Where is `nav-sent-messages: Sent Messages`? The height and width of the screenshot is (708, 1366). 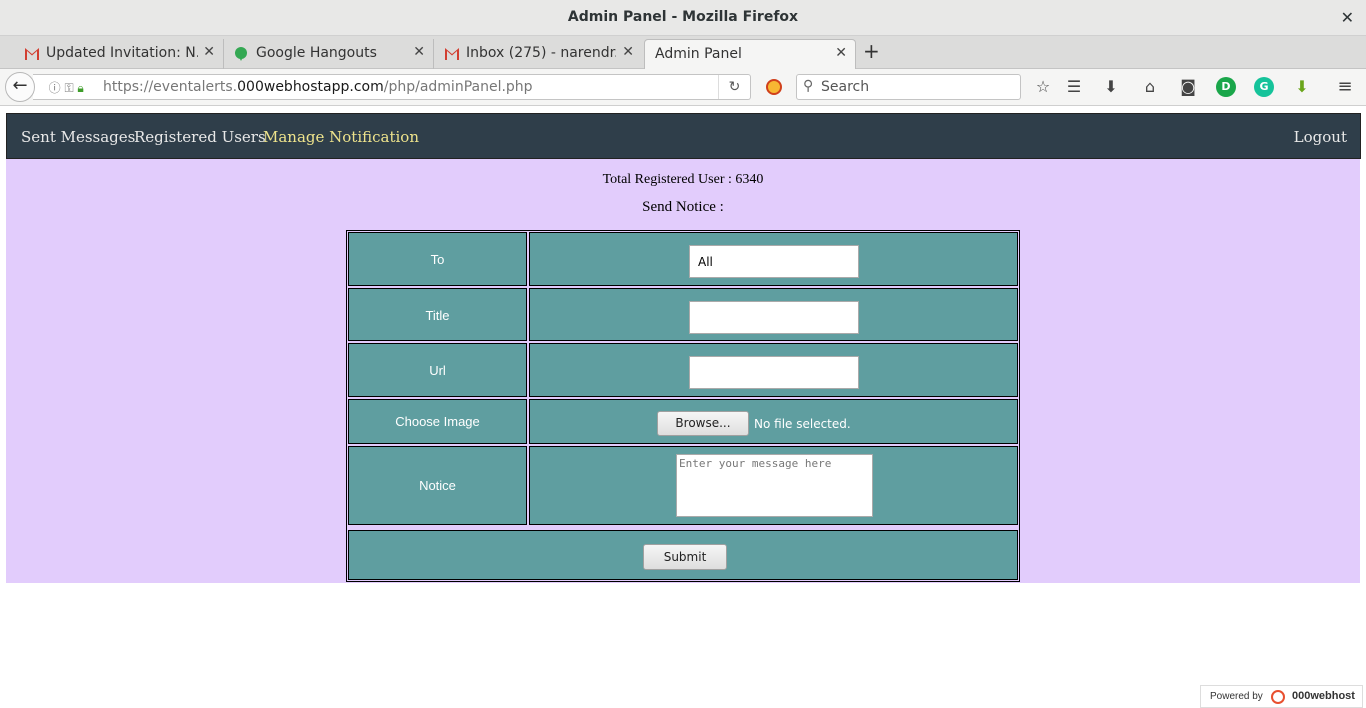
nav-sent-messages: Sent Messages is located at coordinates (78, 137).